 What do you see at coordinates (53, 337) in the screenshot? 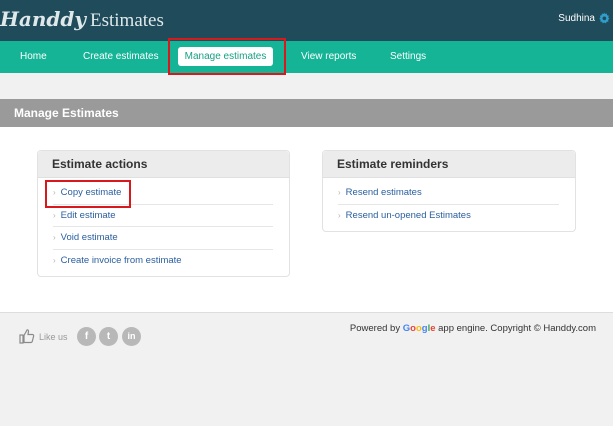
I see `like-us-label: Like us` at bounding box center [53, 337].